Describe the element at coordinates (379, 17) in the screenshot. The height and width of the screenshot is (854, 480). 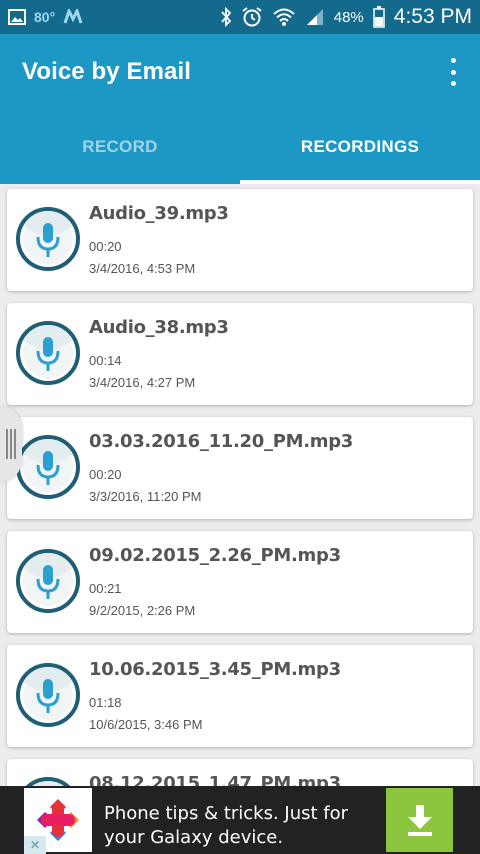
I see `battery-icon` at that location.